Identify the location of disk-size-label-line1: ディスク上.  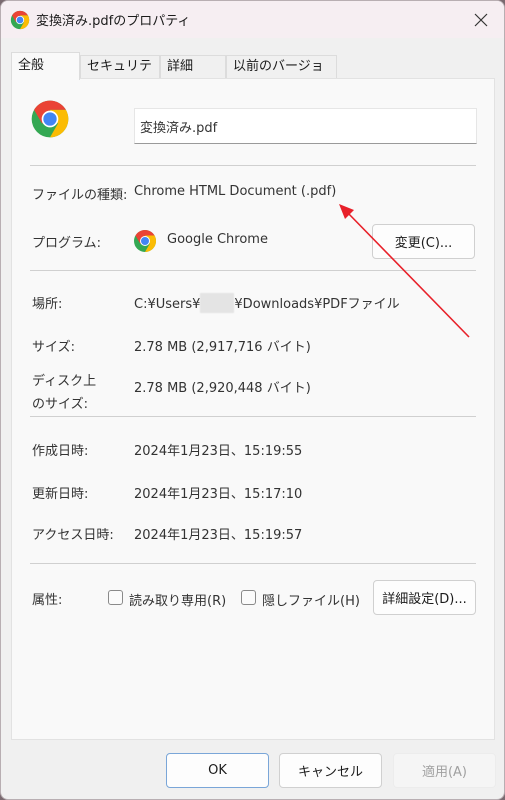
(64, 381).